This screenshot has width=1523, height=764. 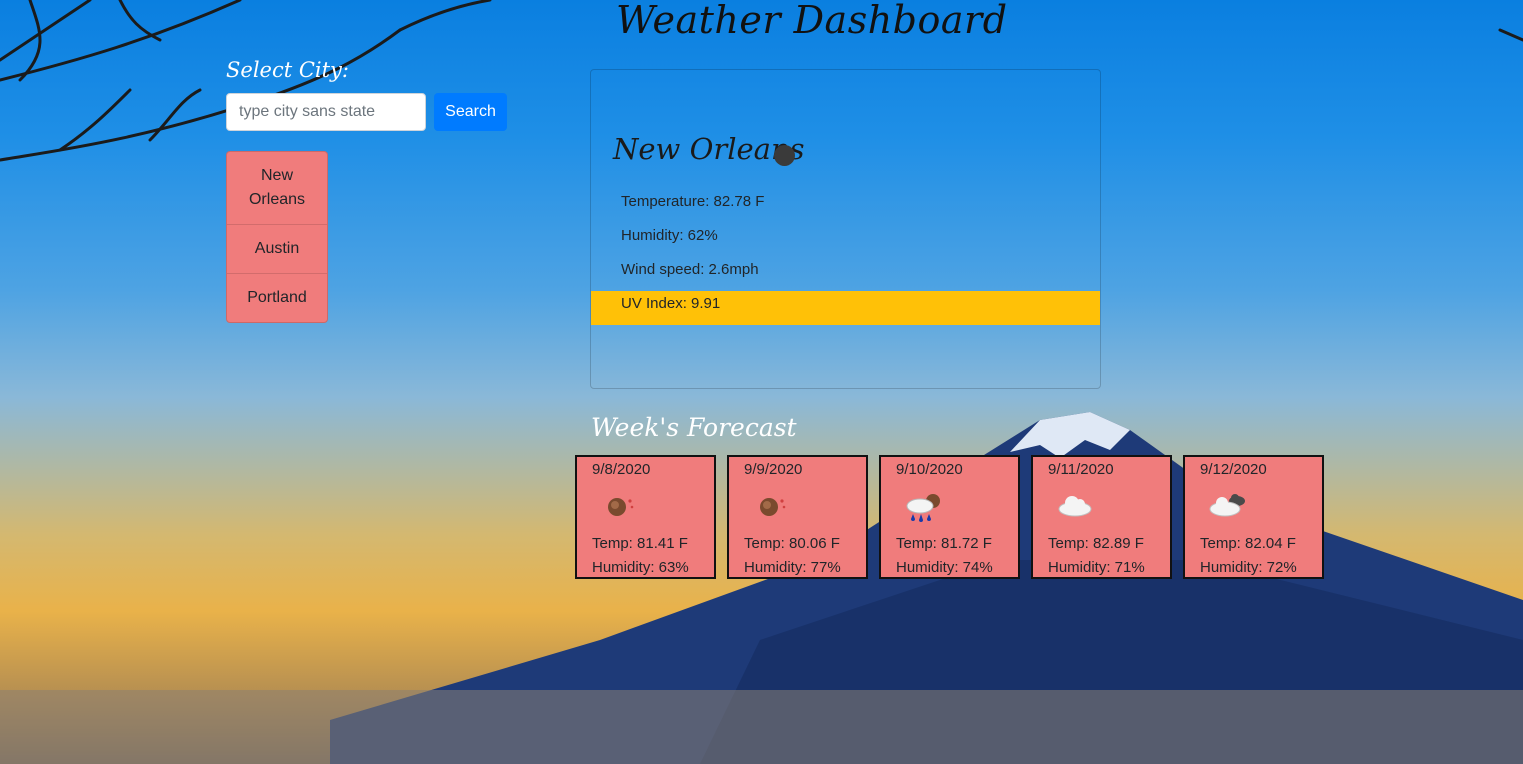 I want to click on city-history-list: New Orleans Austin Portland, so click(x=277, y=237).